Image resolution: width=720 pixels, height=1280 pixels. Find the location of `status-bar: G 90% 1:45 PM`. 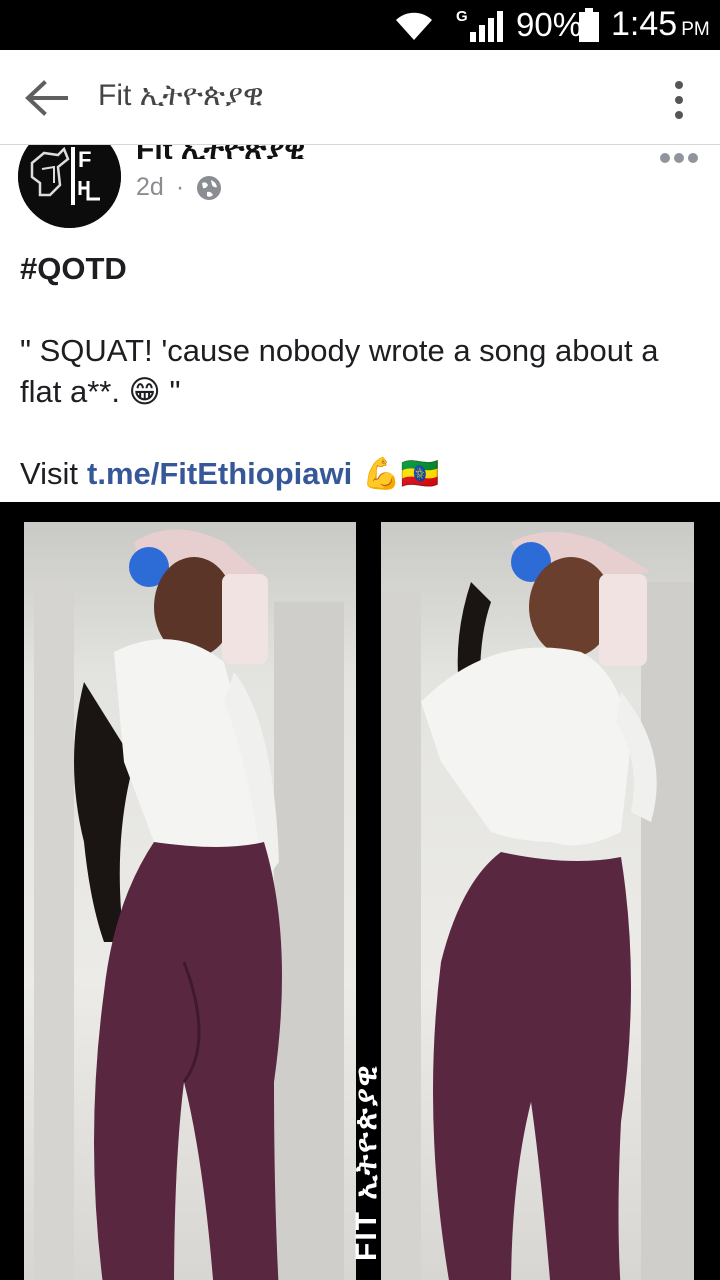

status-bar: G 90% 1:45 PM is located at coordinates (360, 25).